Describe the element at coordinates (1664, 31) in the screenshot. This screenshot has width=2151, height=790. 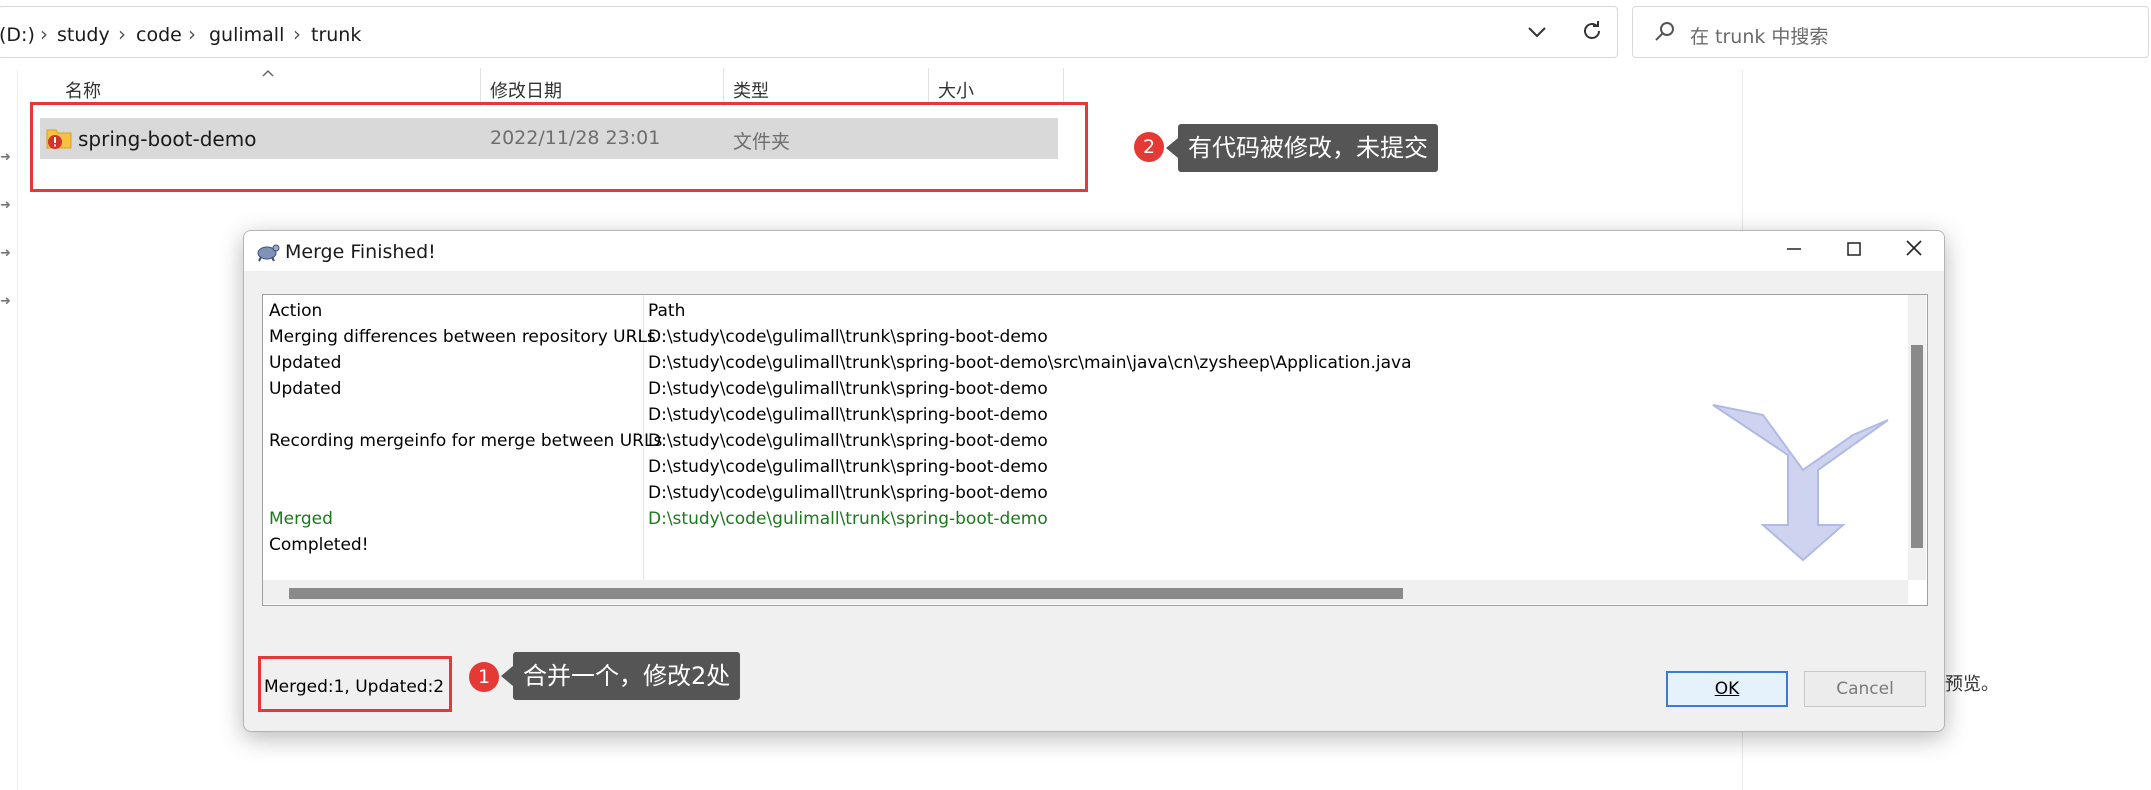
I see `search-icon` at that location.